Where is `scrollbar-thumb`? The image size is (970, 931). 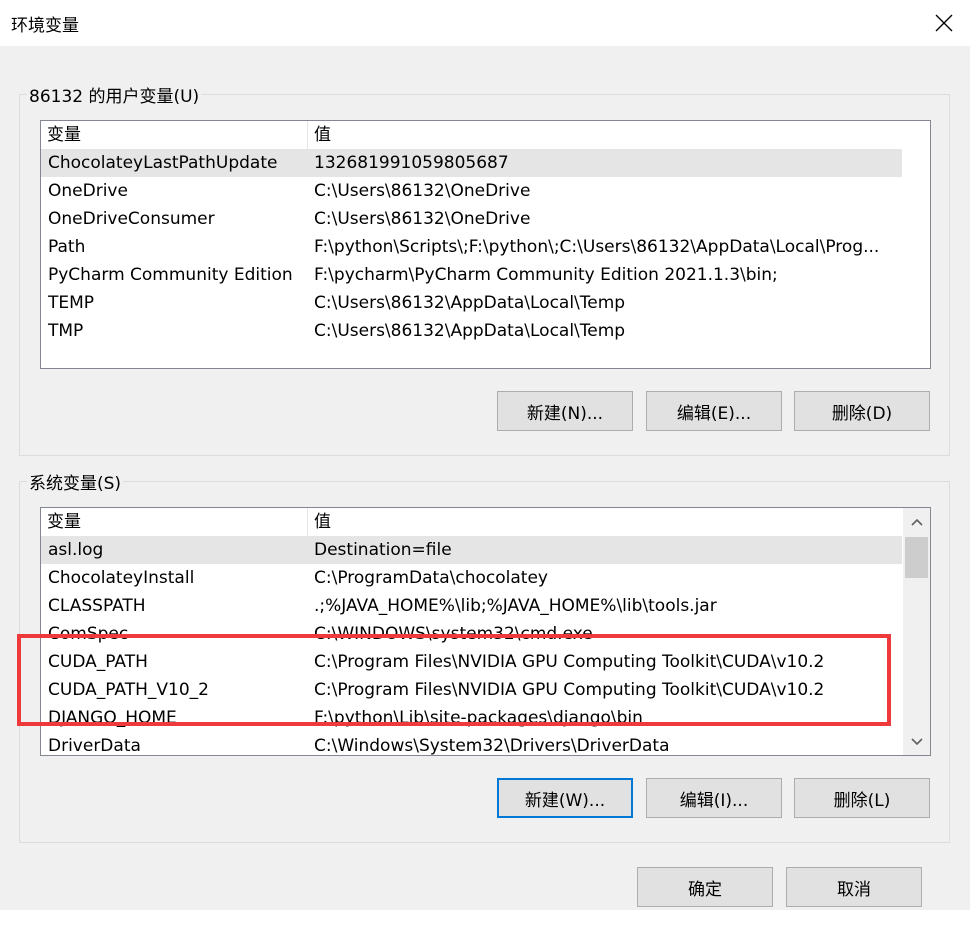 scrollbar-thumb is located at coordinates (916, 557).